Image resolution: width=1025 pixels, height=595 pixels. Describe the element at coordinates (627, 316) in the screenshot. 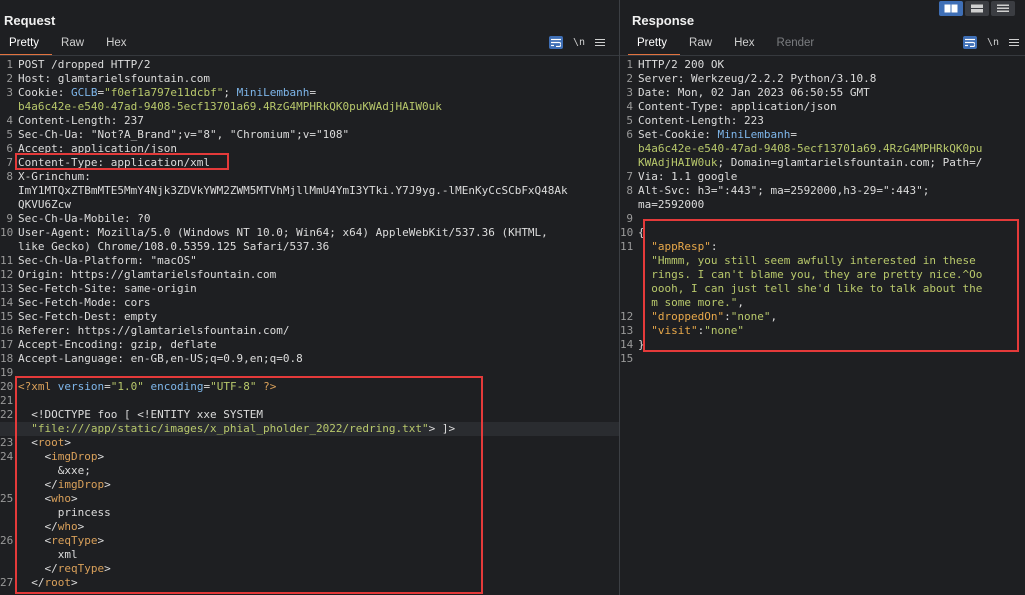

I see `line-number: 12` at that location.